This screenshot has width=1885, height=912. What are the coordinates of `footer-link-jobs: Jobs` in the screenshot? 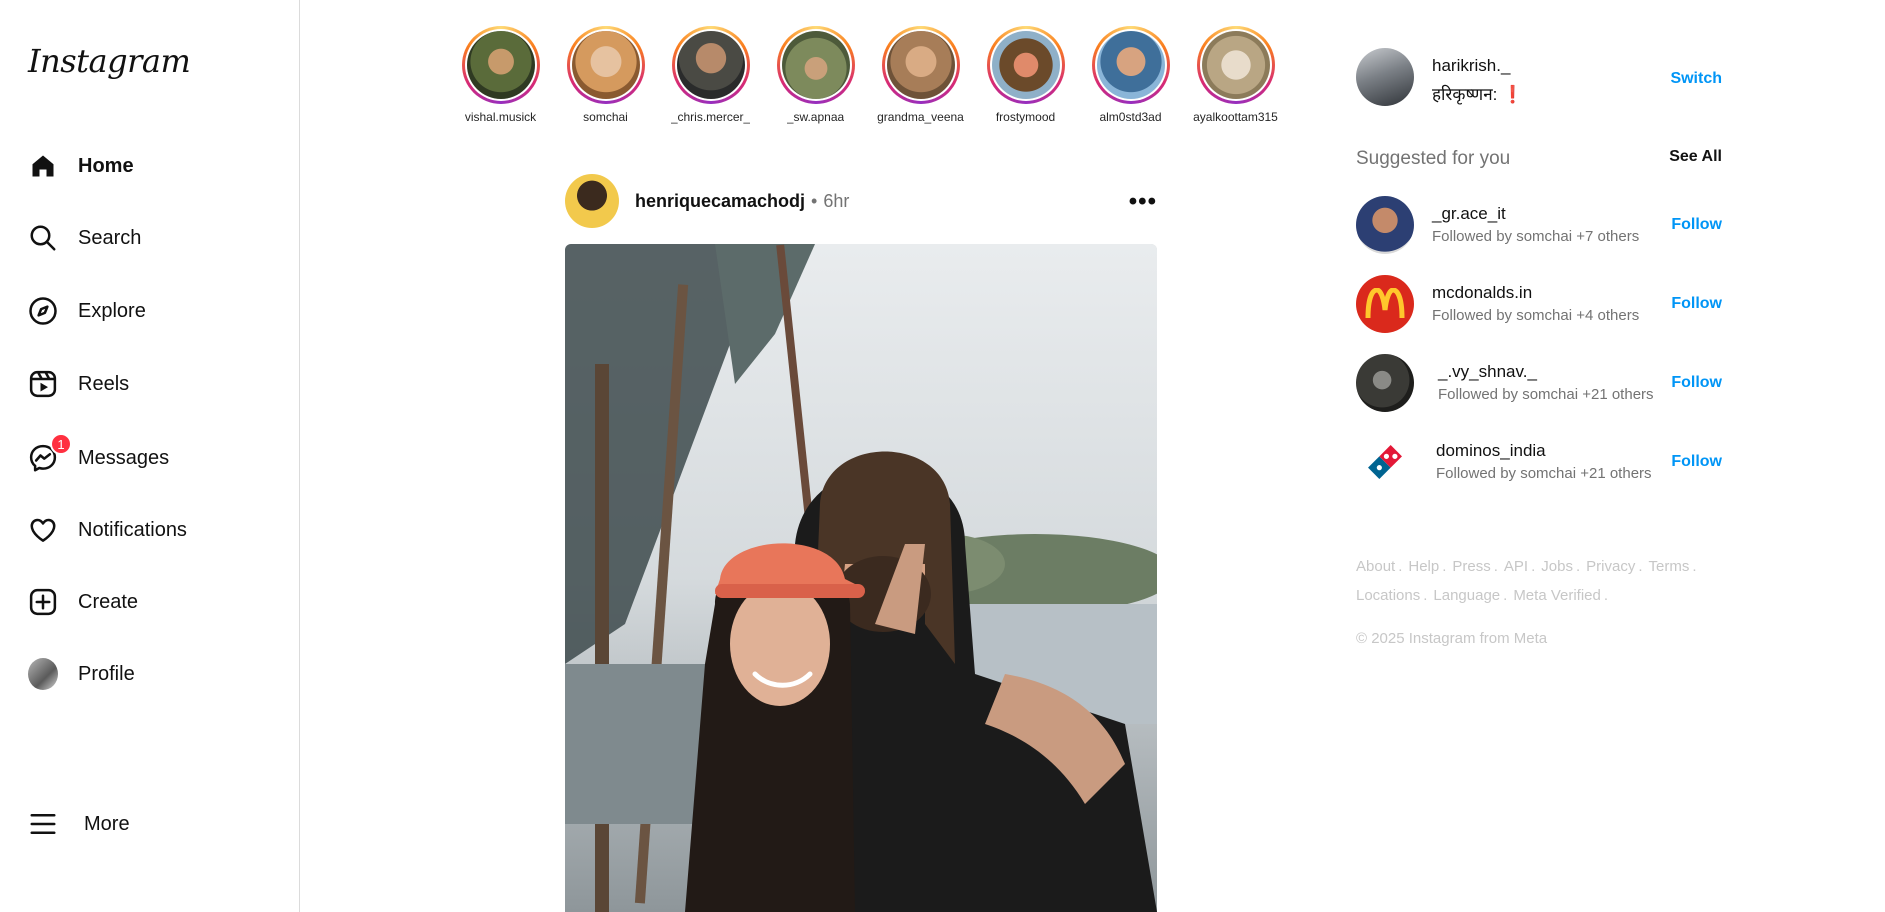 It's located at (1557, 566).